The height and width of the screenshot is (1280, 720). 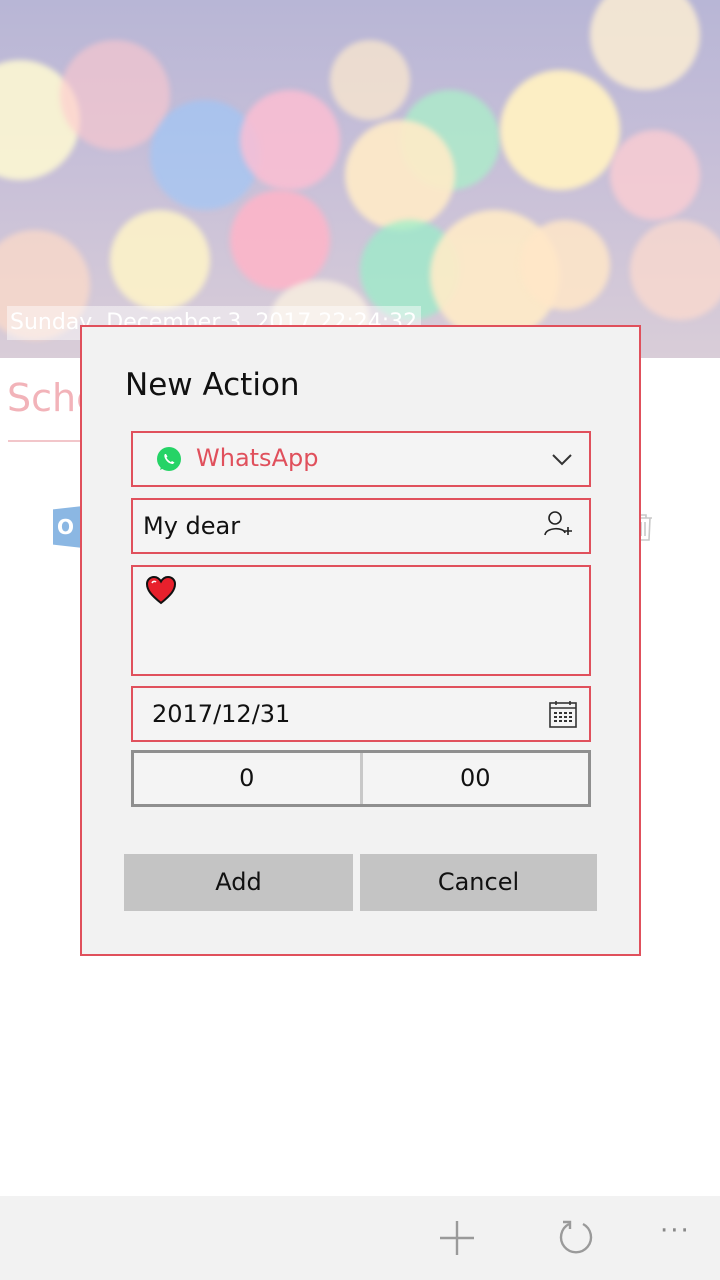 I want to click on contact-field, so click(x=361, y=526).